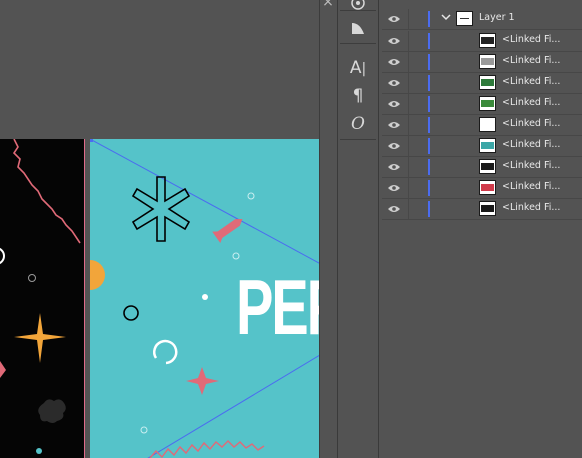 This screenshot has height=458, width=582. I want to click on pink-sparkle-shape, so click(202, 381).